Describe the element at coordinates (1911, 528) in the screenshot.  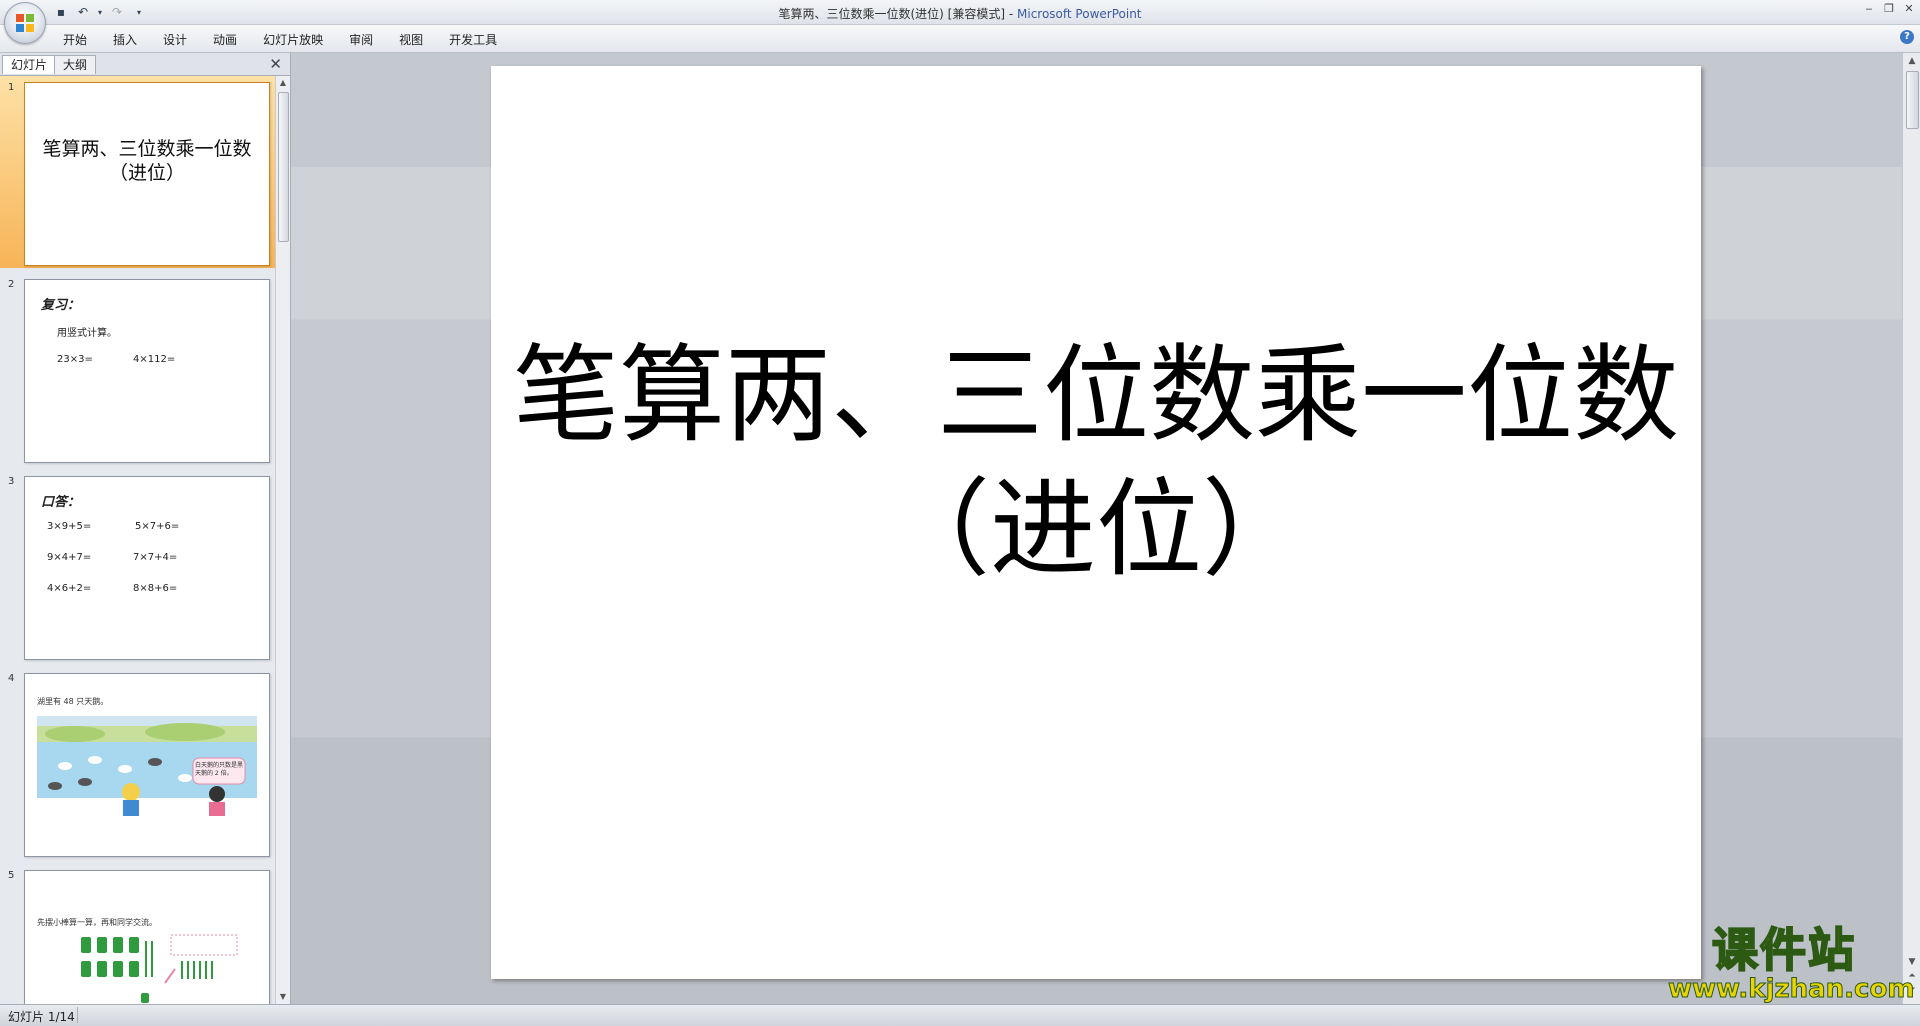
I see `editor-scrollbar: ▲ ▼ ⏶ ⏷` at that location.